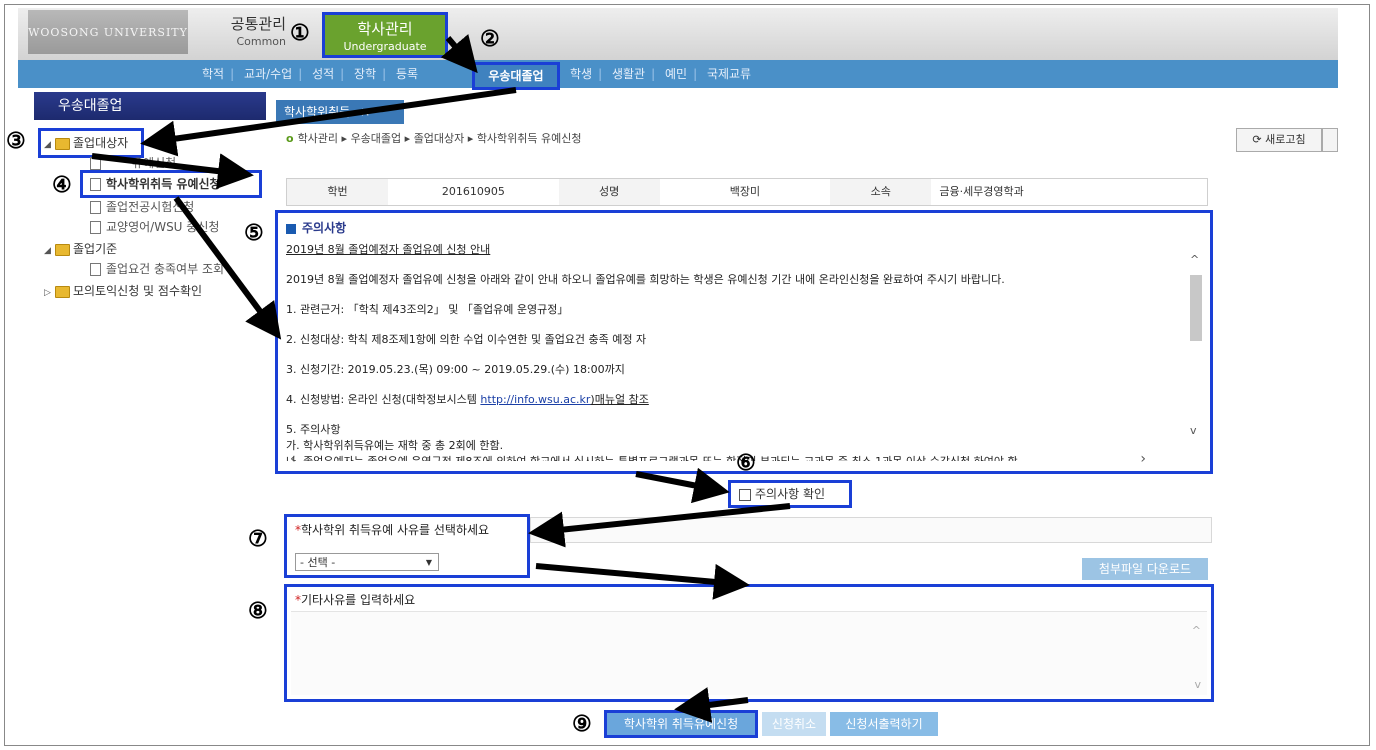  Describe the element at coordinates (1330, 140) in the screenshot. I see `extra-toolbar-button` at that location.